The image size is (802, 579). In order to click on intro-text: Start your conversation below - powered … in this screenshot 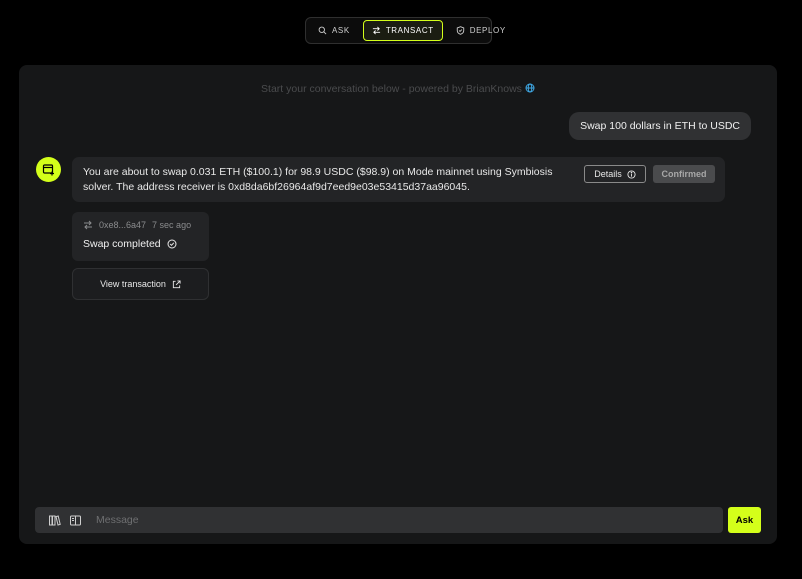, I will do `click(398, 89)`.